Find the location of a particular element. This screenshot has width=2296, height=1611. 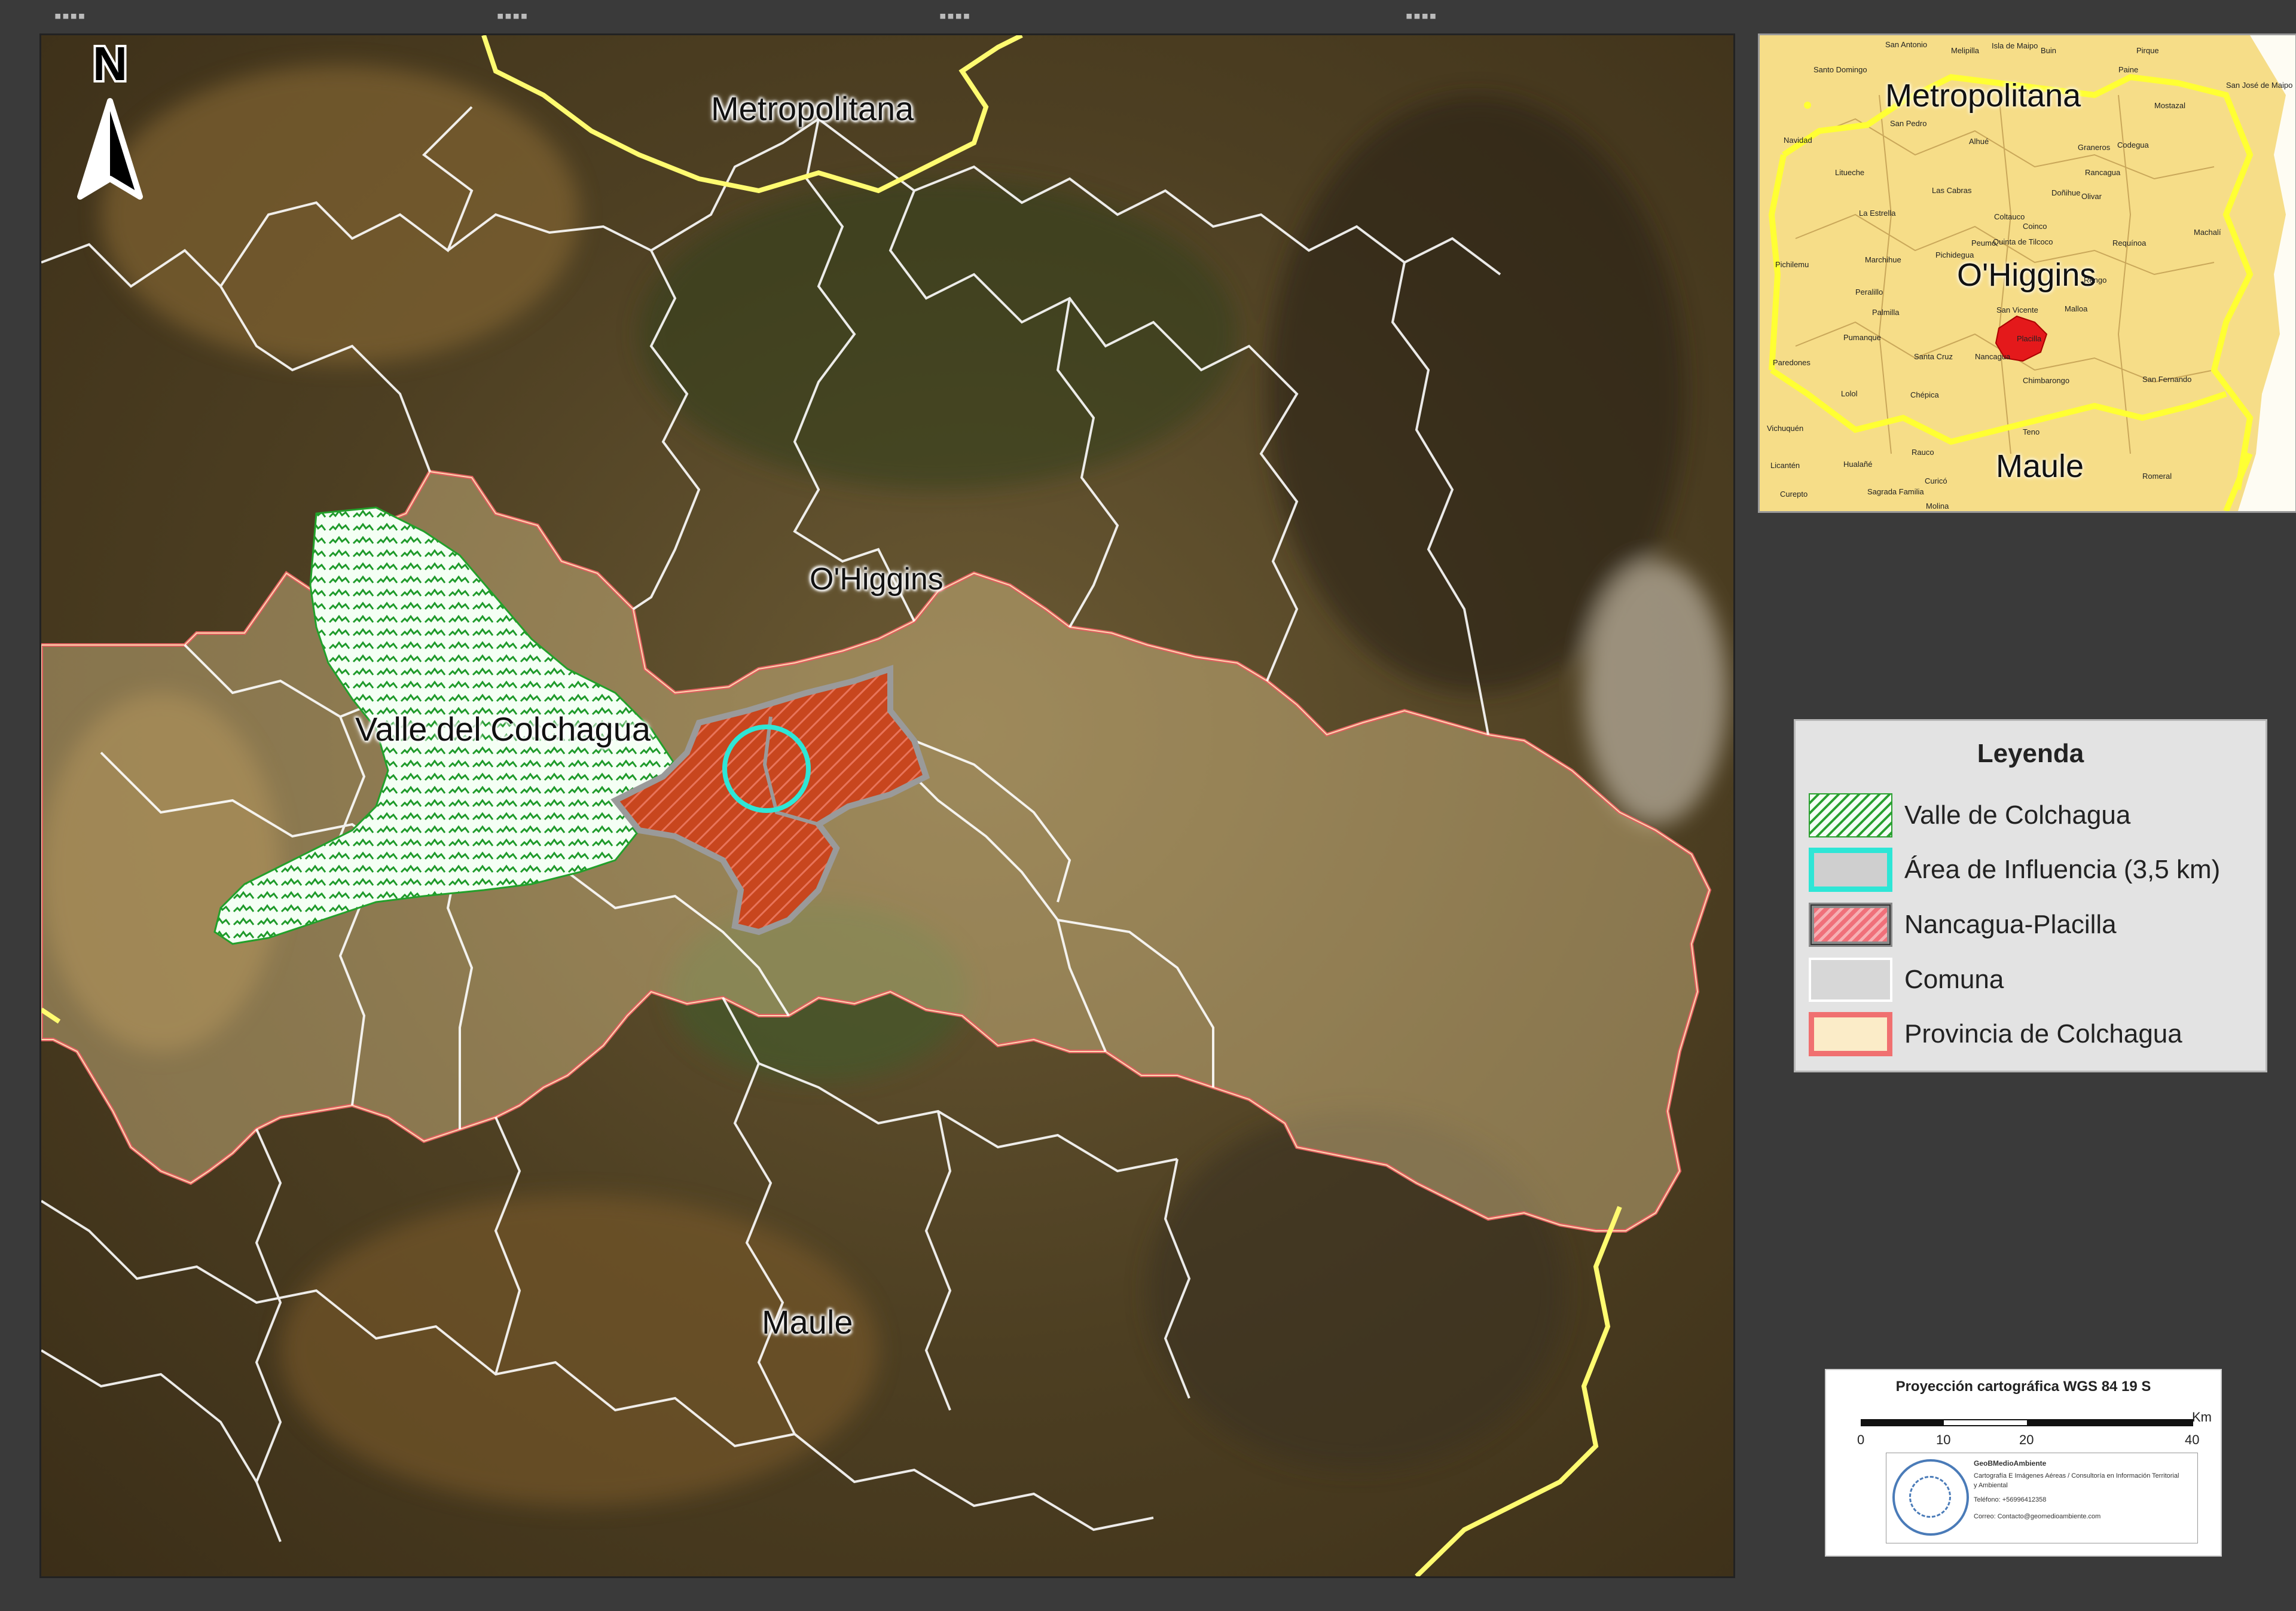

inset-town-label: Codegua is located at coordinates (2133, 144).